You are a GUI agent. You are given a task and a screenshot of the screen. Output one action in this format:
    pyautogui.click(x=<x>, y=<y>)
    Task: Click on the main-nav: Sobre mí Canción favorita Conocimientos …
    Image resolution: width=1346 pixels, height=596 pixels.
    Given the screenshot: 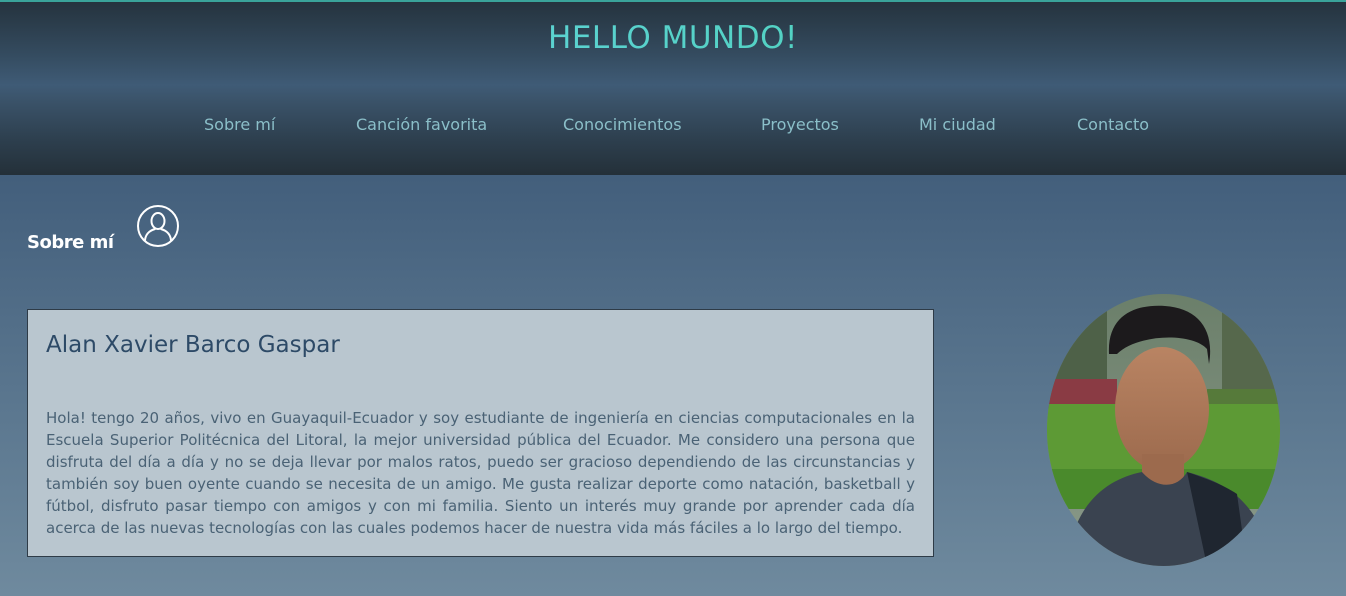 What is the action you would take?
    pyautogui.click(x=673, y=126)
    